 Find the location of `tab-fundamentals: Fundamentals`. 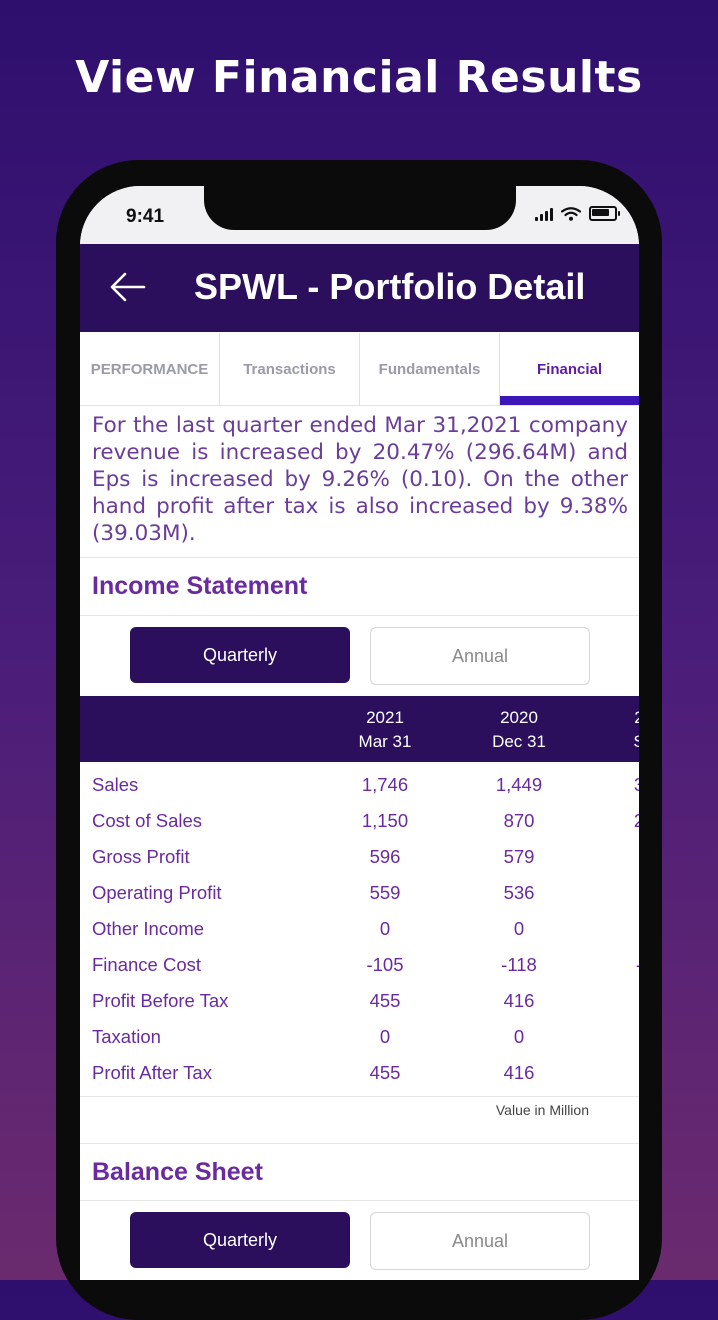

tab-fundamentals: Fundamentals is located at coordinates (430, 369).